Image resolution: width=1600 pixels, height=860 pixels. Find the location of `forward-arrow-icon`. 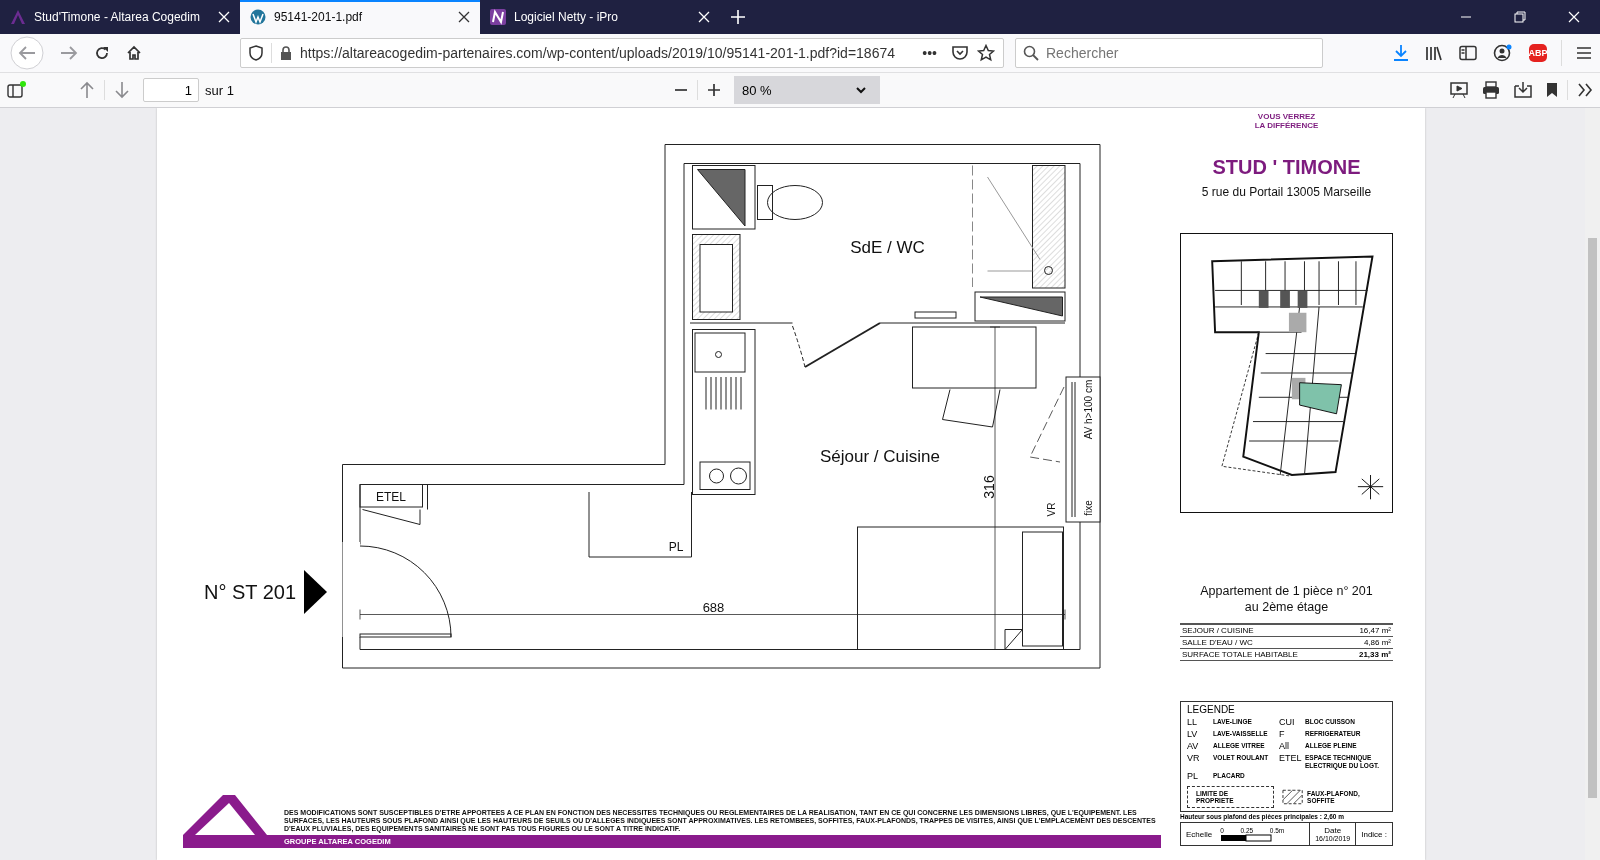

forward-arrow-icon is located at coordinates (69, 53).